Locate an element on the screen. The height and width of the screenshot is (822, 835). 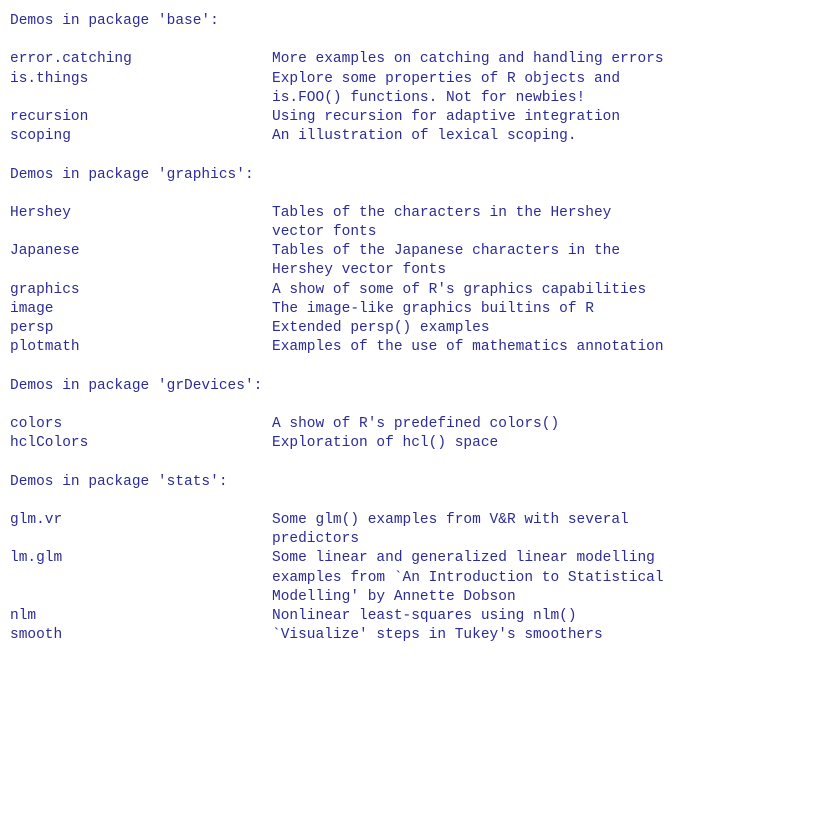
demo-name: colors is located at coordinates (36, 424).